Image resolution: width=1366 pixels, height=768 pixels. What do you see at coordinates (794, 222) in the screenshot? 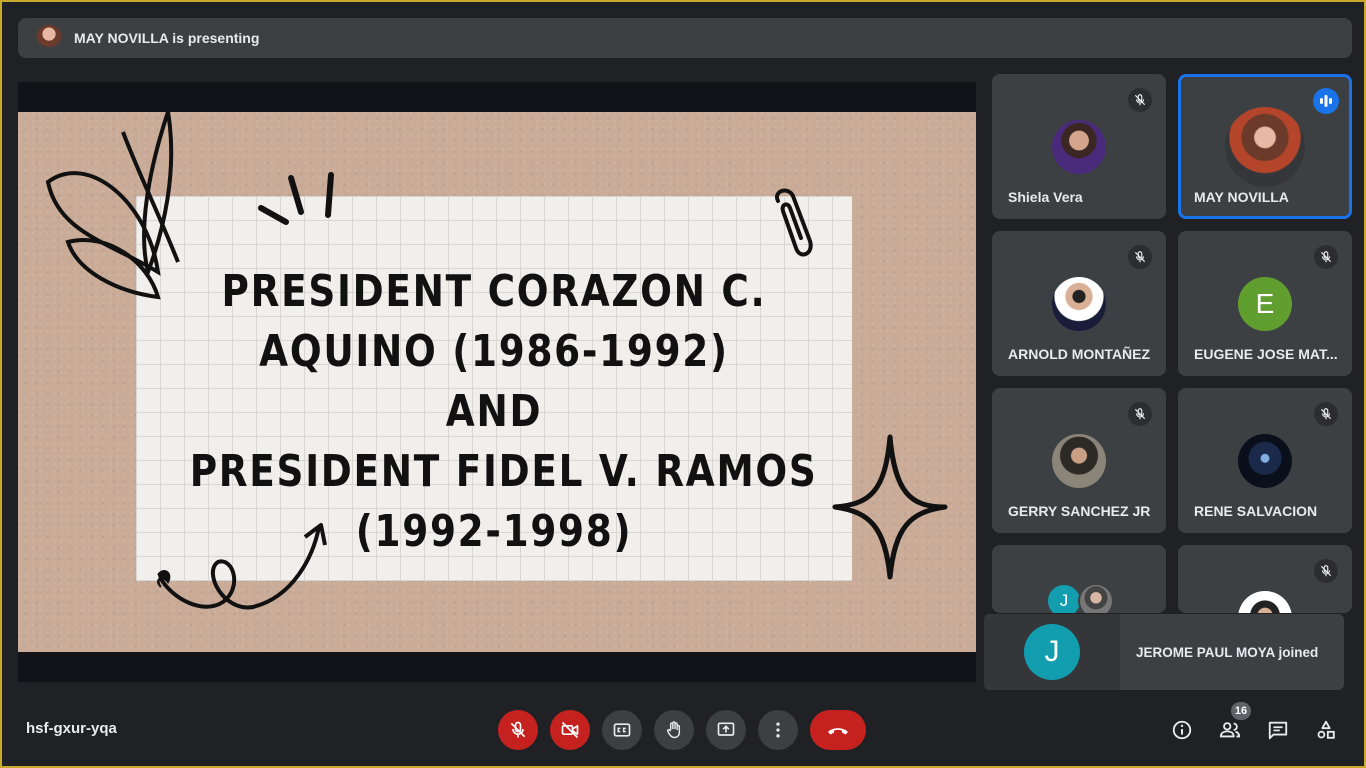
I see `paperclip-decoration` at bounding box center [794, 222].